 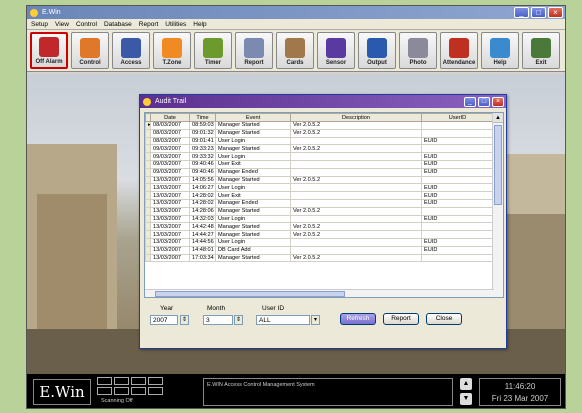 What do you see at coordinates (500, 50) in the screenshot?
I see `toolbar-button-help: Help` at bounding box center [500, 50].